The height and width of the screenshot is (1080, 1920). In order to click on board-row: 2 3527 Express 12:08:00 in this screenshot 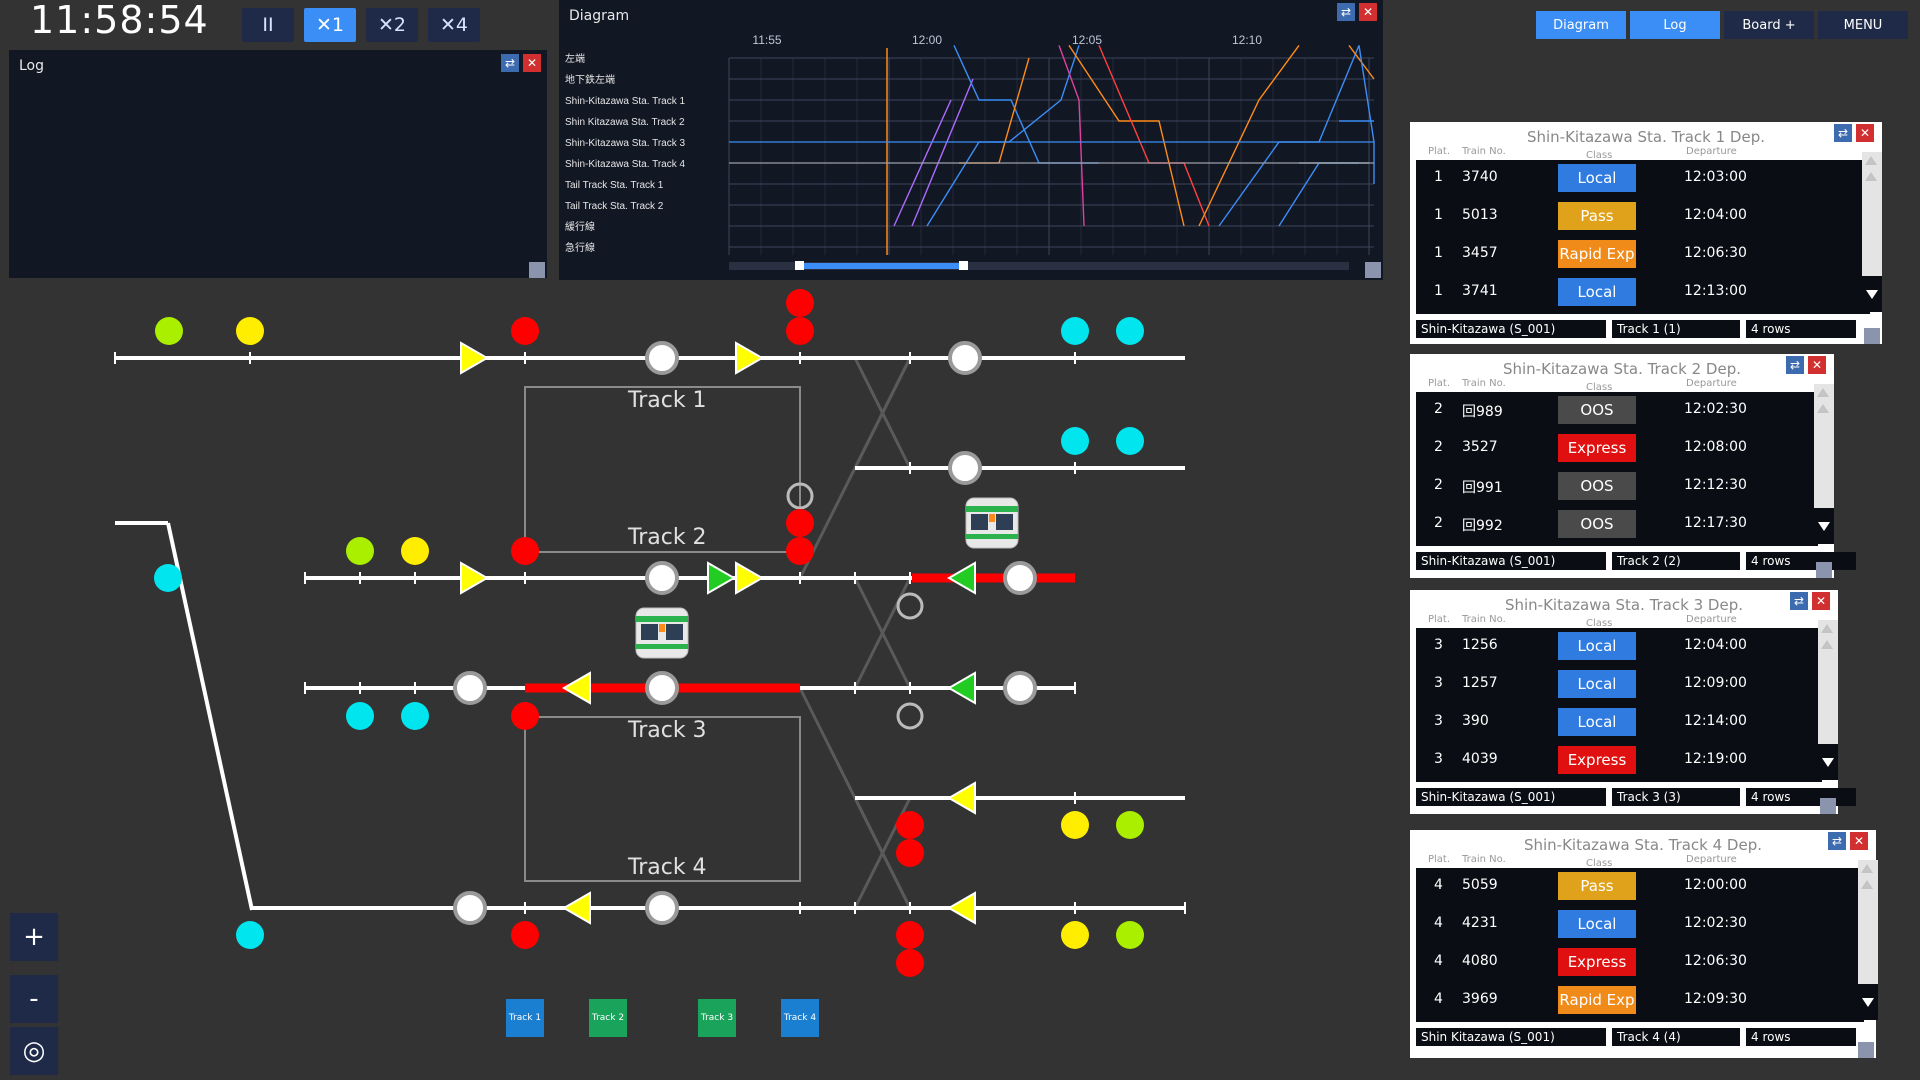, I will do `click(1617, 449)`.